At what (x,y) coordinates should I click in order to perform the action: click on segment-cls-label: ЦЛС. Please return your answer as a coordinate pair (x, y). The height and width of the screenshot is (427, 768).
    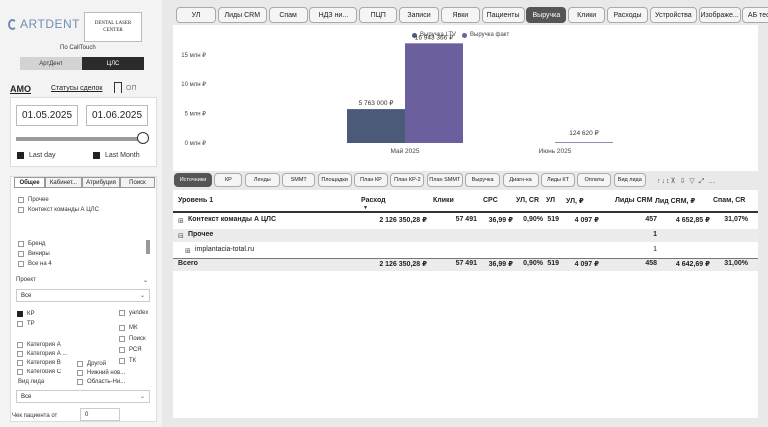
    Looking at the image, I should click on (113, 63).